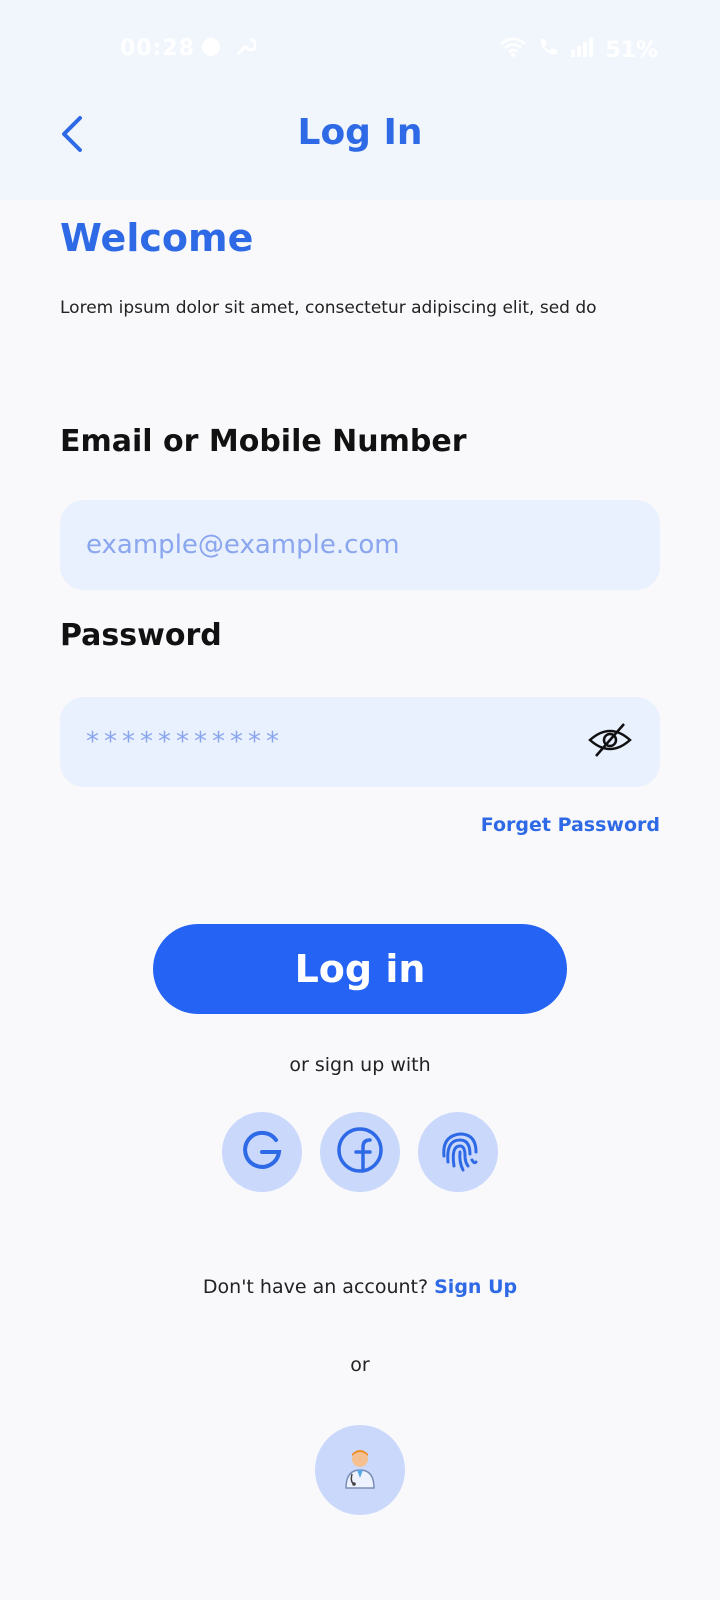 The image size is (720, 1600). I want to click on fingerprint-icon, so click(458, 1152).